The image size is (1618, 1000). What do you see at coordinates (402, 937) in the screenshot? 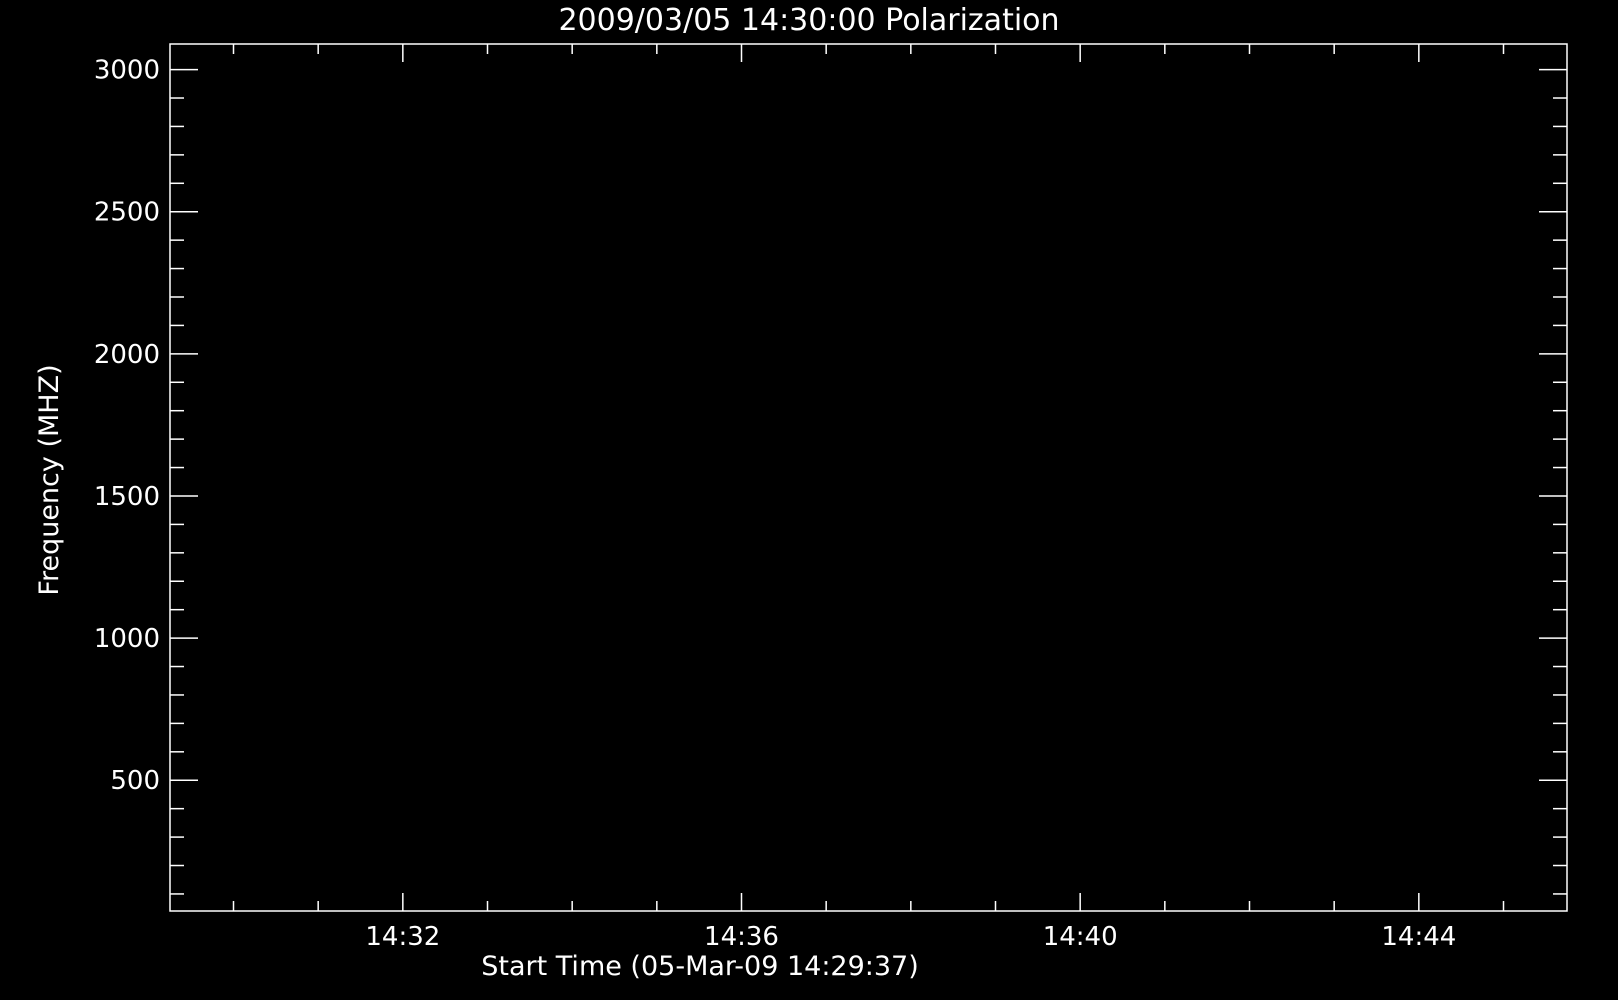
I see `x-tick-label: 14:32` at bounding box center [402, 937].